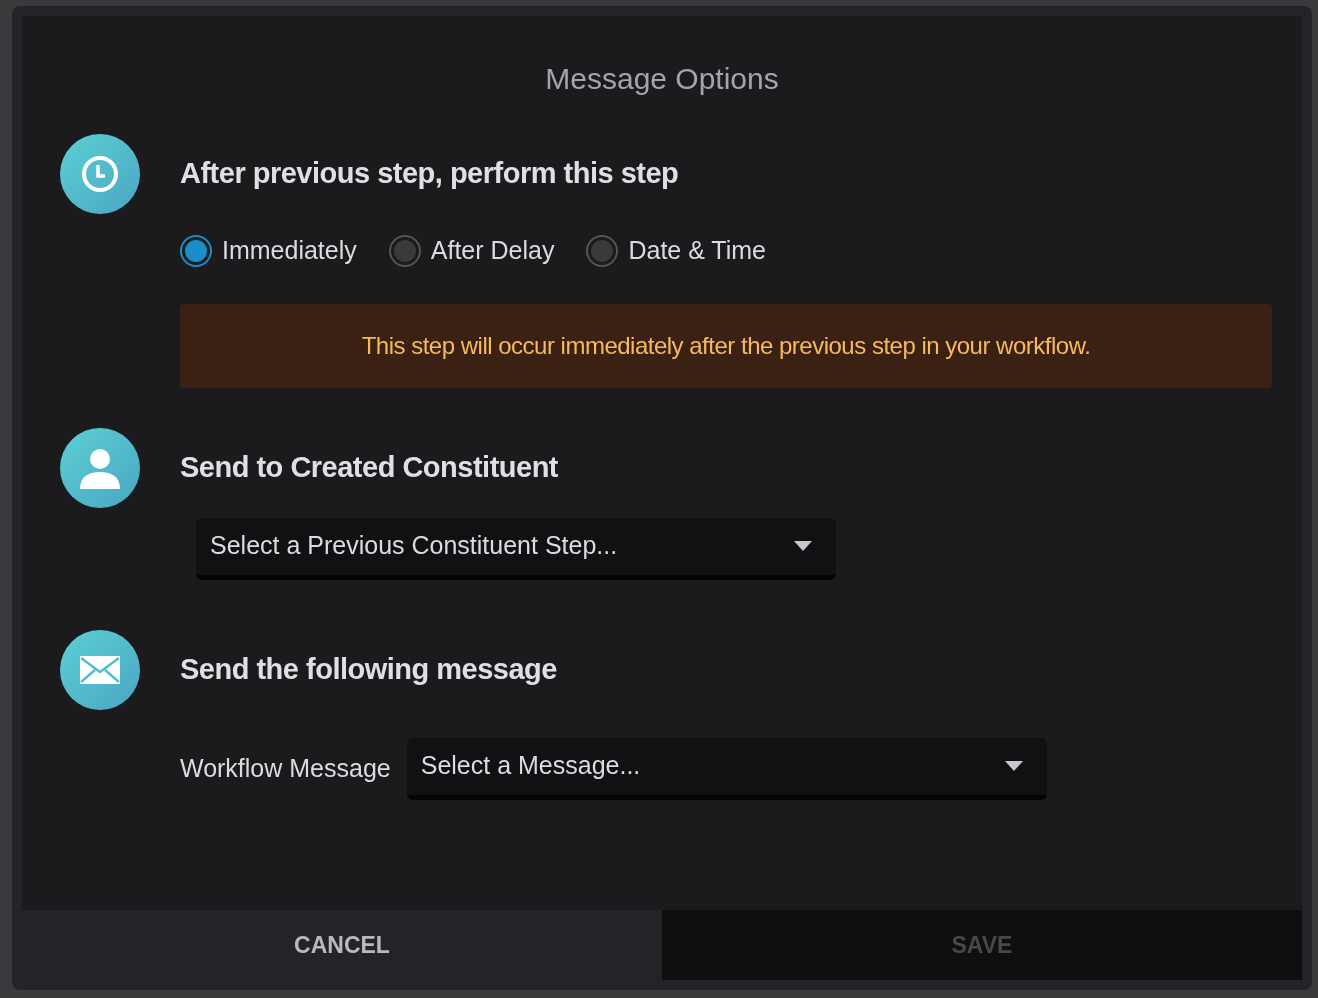  Describe the element at coordinates (285, 768) in the screenshot. I see `field-label: Workflow Message` at that location.